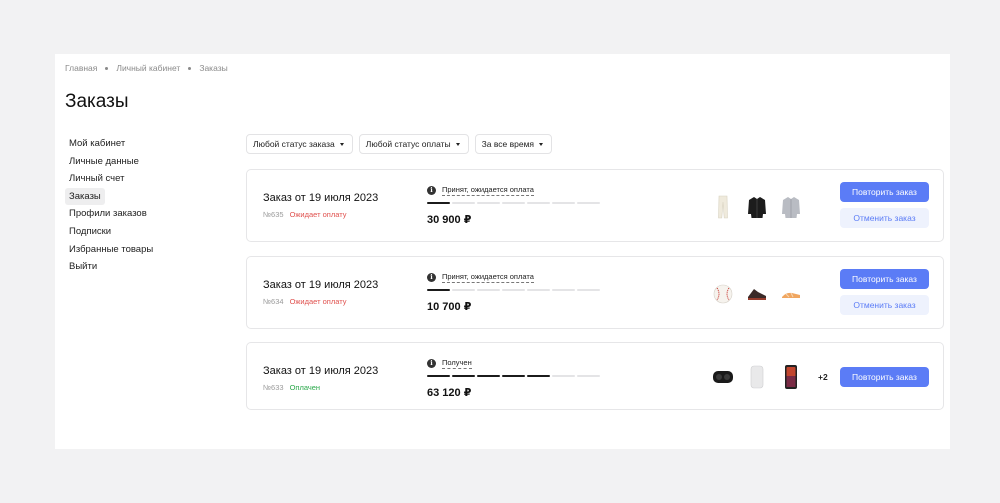  What do you see at coordinates (85, 196) in the screenshot?
I see `sidebar-item-orders: Заказы` at bounding box center [85, 196].